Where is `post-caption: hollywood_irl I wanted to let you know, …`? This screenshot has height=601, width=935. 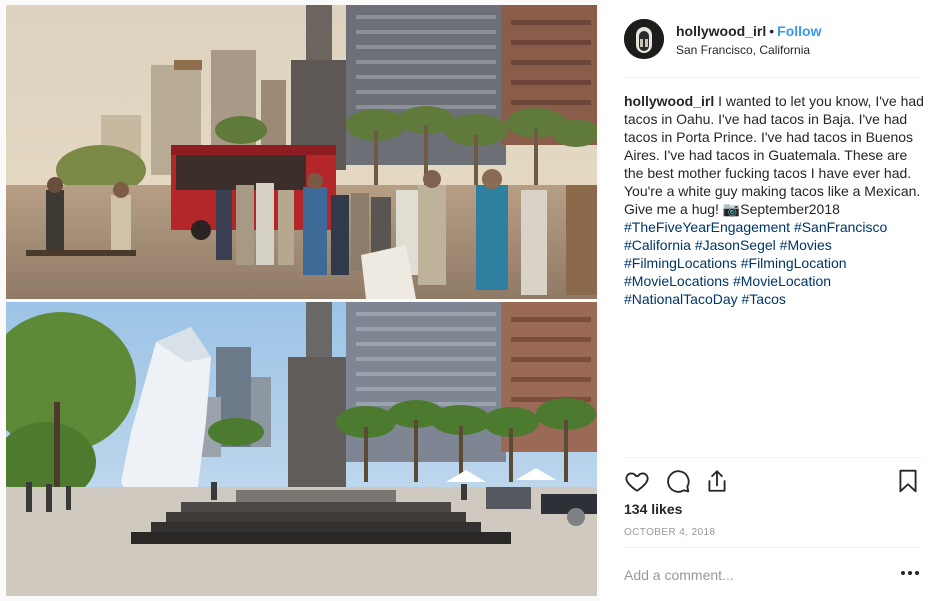 post-caption: hollywood_irl I wanted to let you know, … is located at coordinates (774, 200).